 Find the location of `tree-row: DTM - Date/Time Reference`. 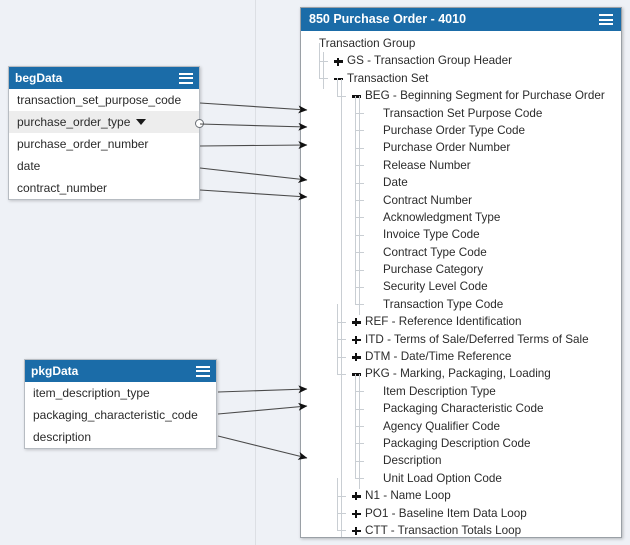

tree-row: DTM - Date/Time Reference is located at coordinates (461, 352).